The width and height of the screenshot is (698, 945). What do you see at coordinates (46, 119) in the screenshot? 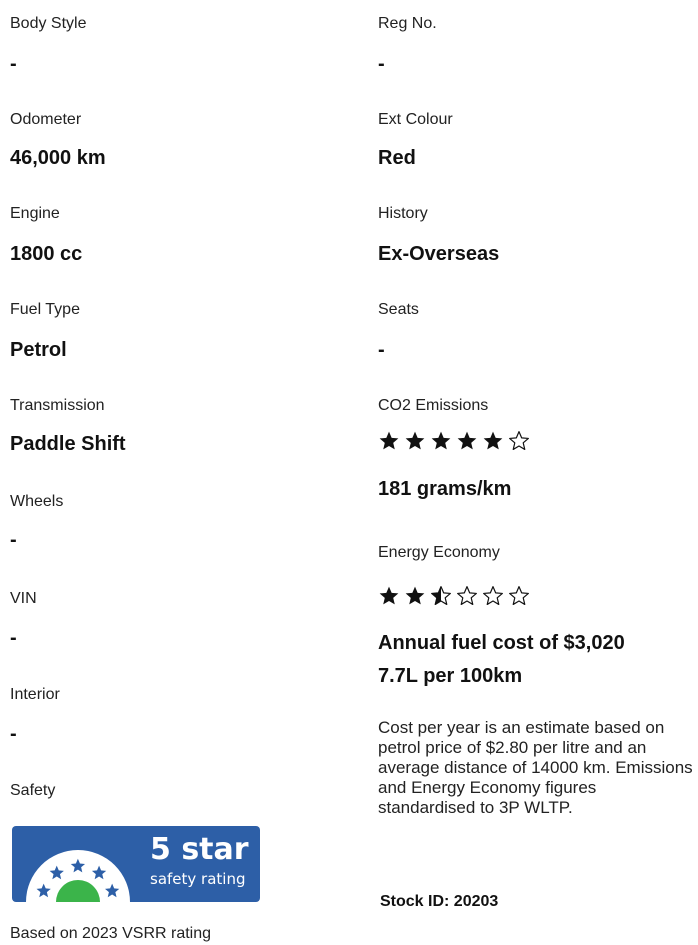
I see `odometer-label: Odometer` at bounding box center [46, 119].